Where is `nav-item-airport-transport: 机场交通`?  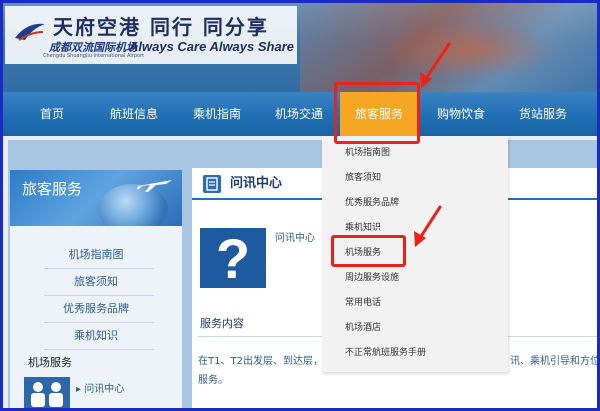
nav-item-airport-transport: 机场交通 is located at coordinates (299, 114).